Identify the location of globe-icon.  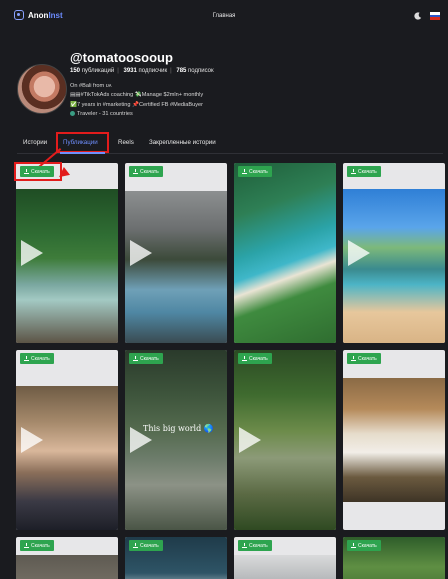
(72, 114).